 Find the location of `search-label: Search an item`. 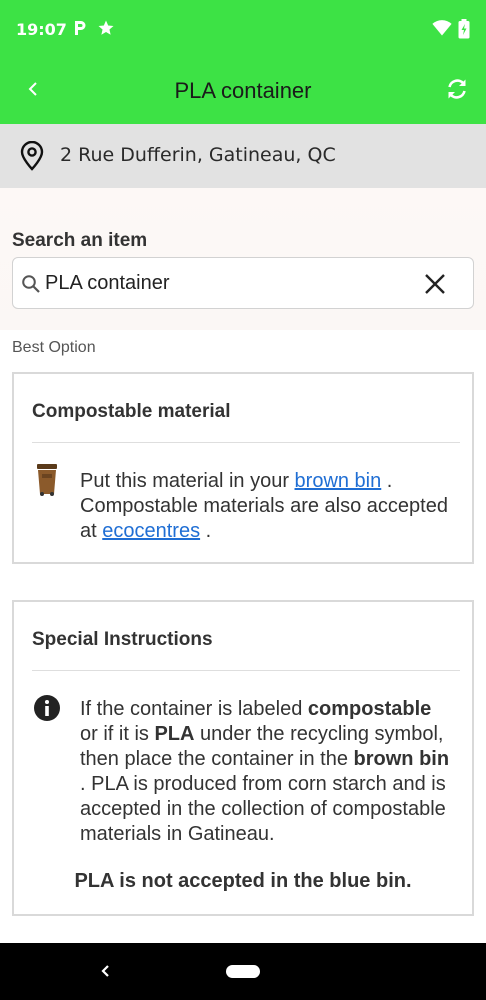

search-label: Search an item is located at coordinates (80, 240).